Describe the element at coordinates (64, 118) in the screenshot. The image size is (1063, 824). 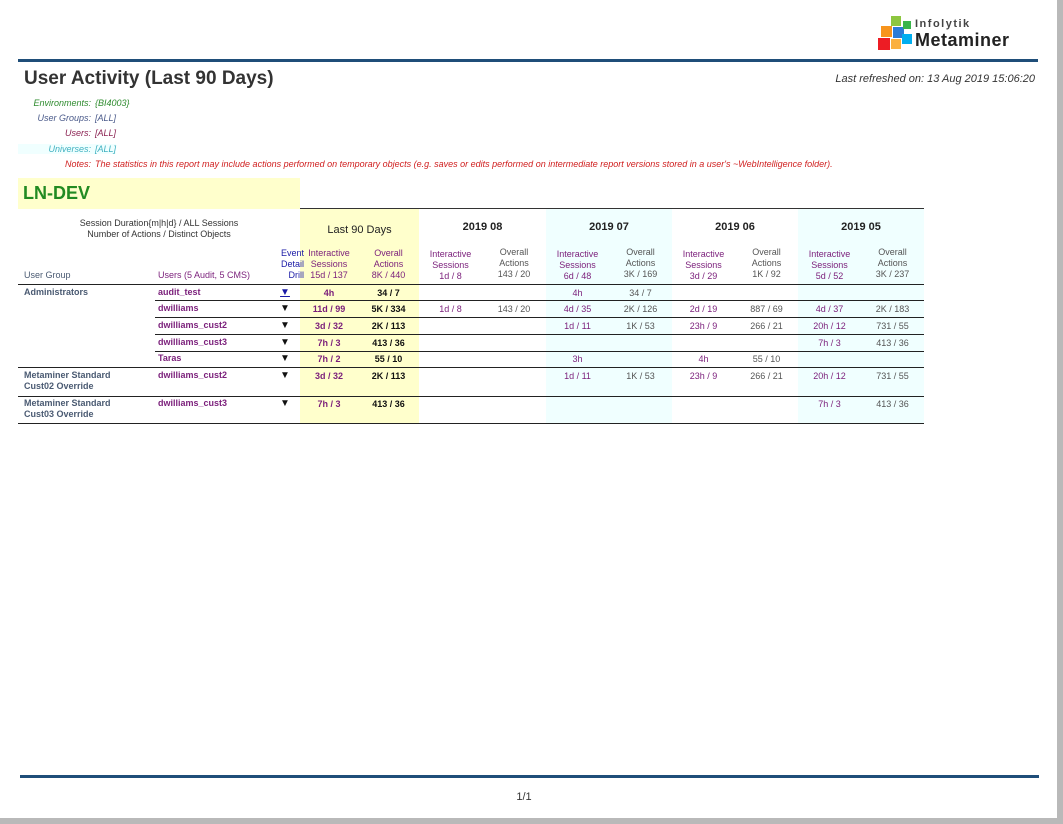
I see `filter-label: User Groups:` at that location.